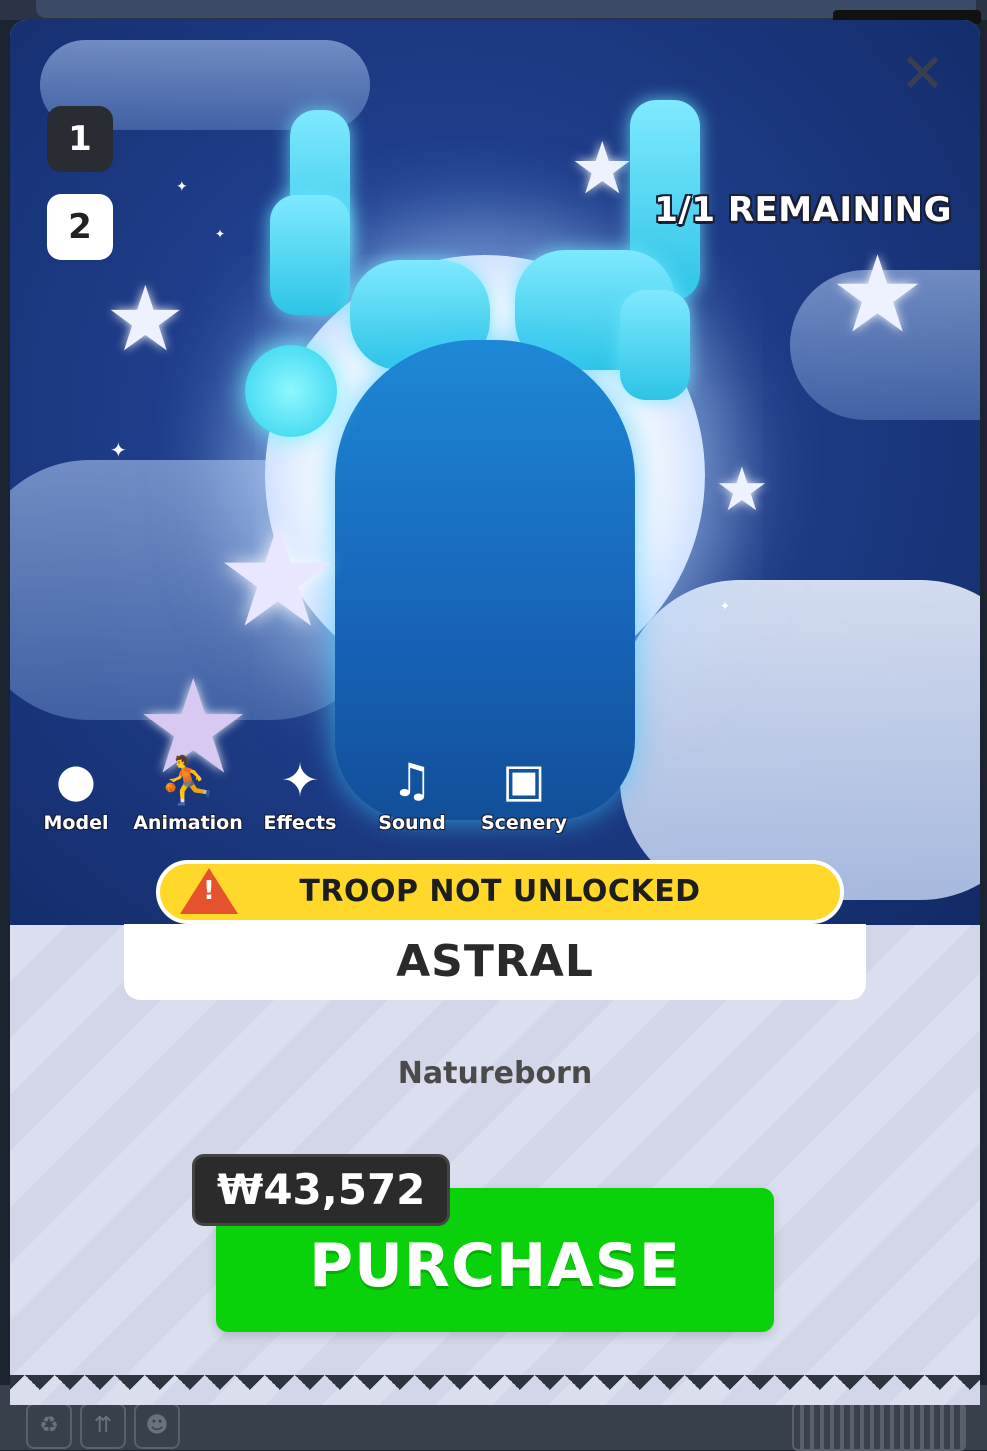 Image resolution: width=987 pixels, height=1451 pixels. I want to click on person-icon: ●, so click(76, 780).